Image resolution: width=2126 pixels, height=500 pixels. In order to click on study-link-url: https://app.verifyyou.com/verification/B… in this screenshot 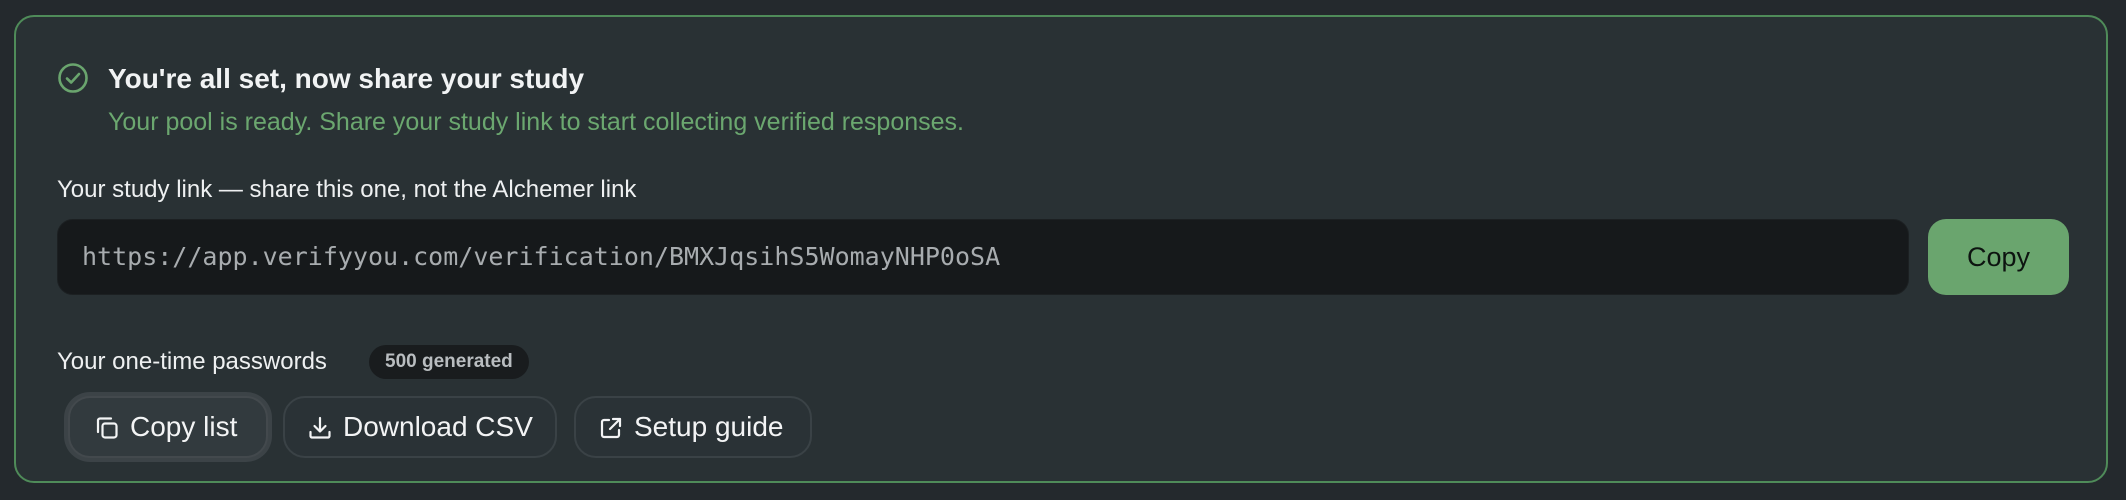, I will do `click(541, 256)`.